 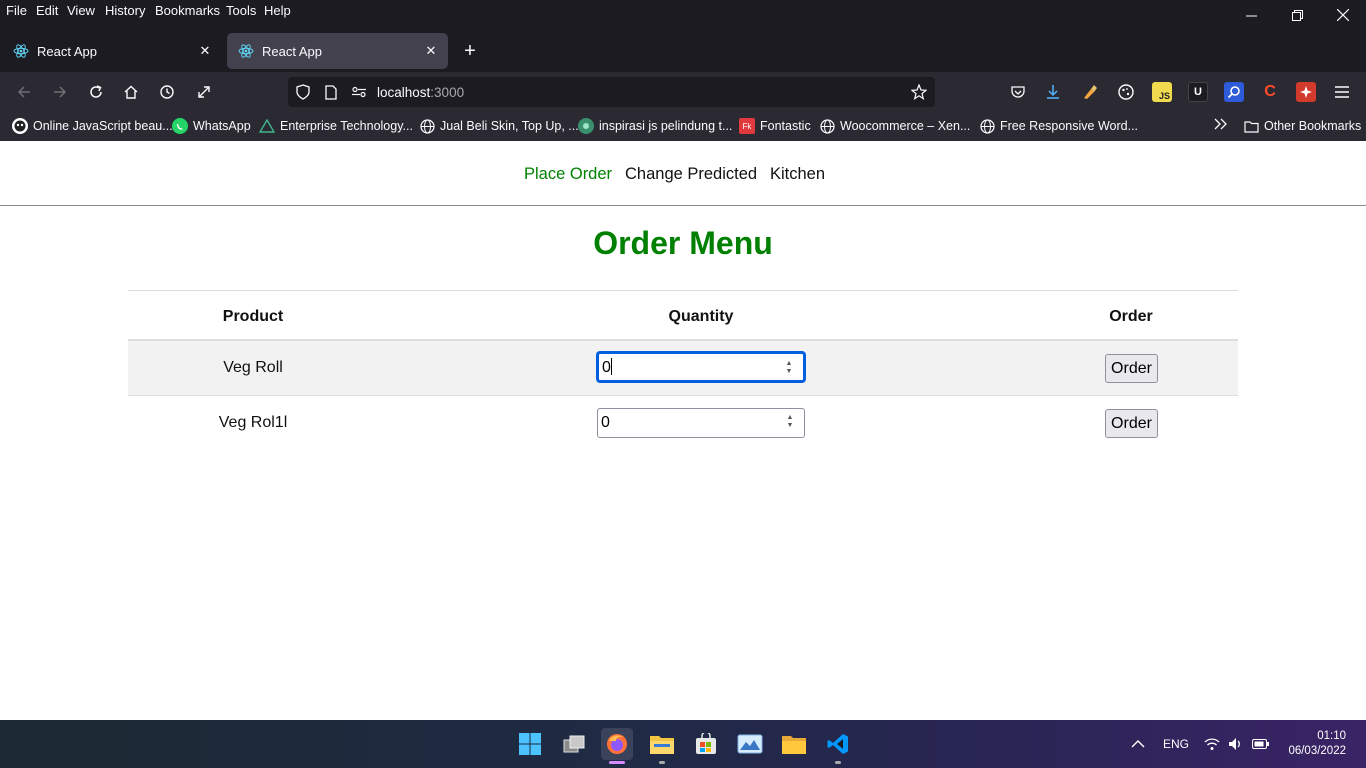 What do you see at coordinates (1131, 316) in the screenshot?
I see `header-order: Order` at bounding box center [1131, 316].